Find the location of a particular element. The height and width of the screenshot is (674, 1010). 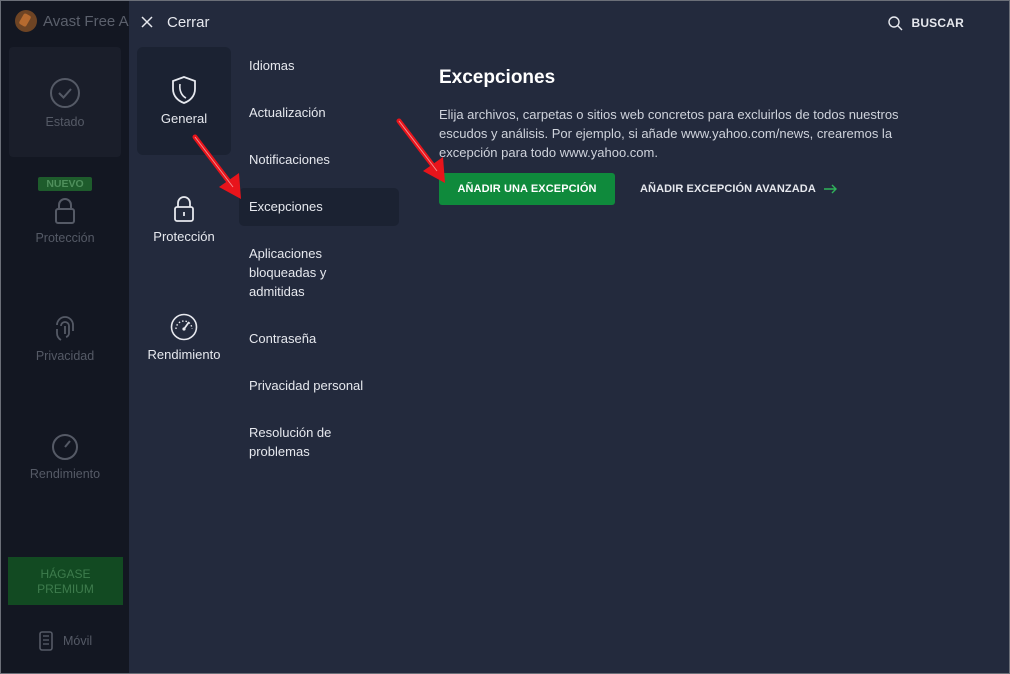

close-label: Cerrar is located at coordinates (188, 22).